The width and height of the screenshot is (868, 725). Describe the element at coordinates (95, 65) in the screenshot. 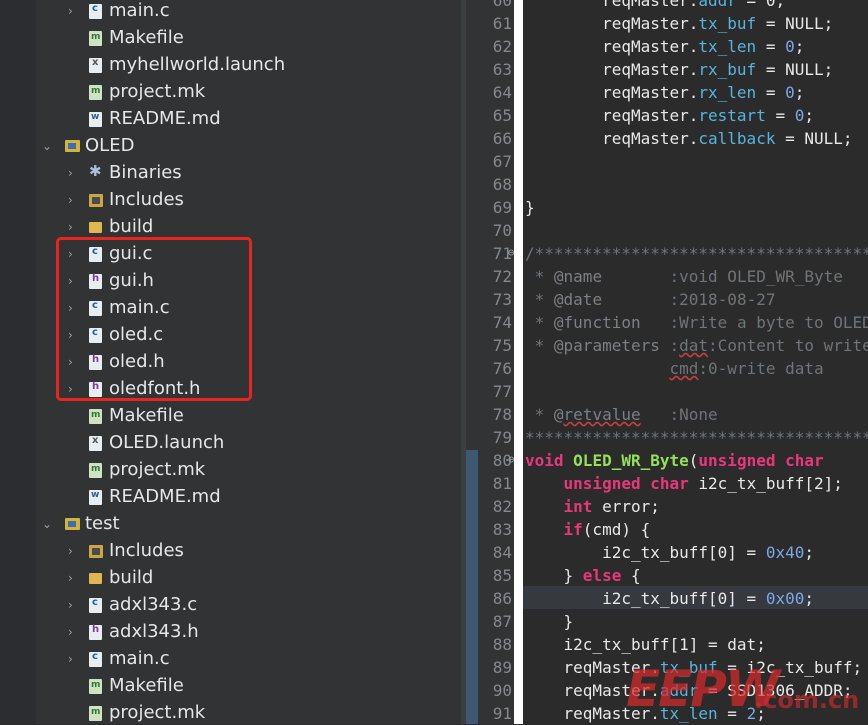

I see `launch-file-icon` at that location.